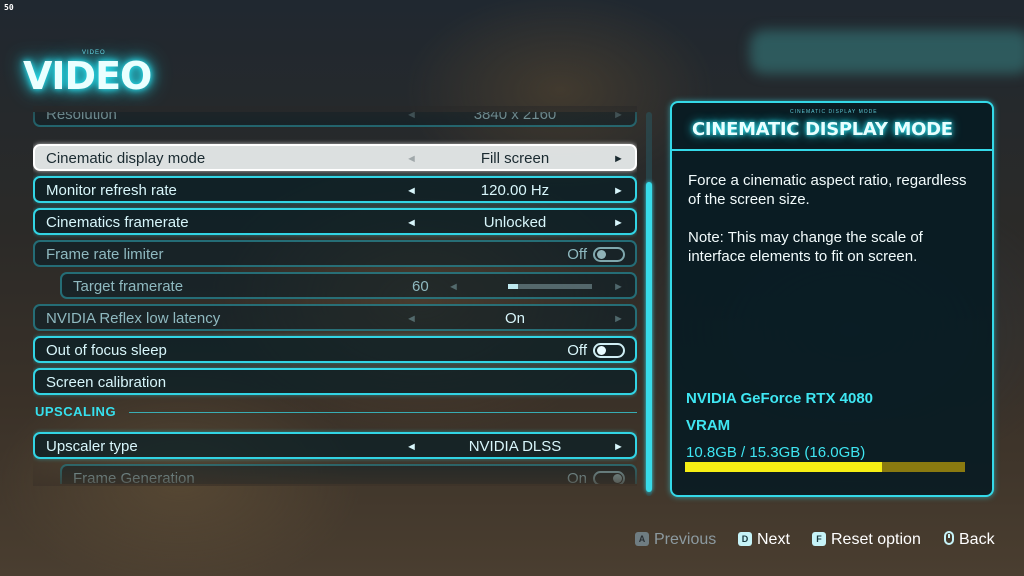 This screenshot has width=1024, height=576. What do you see at coordinates (514, 318) in the screenshot?
I see `setting-value: On` at bounding box center [514, 318].